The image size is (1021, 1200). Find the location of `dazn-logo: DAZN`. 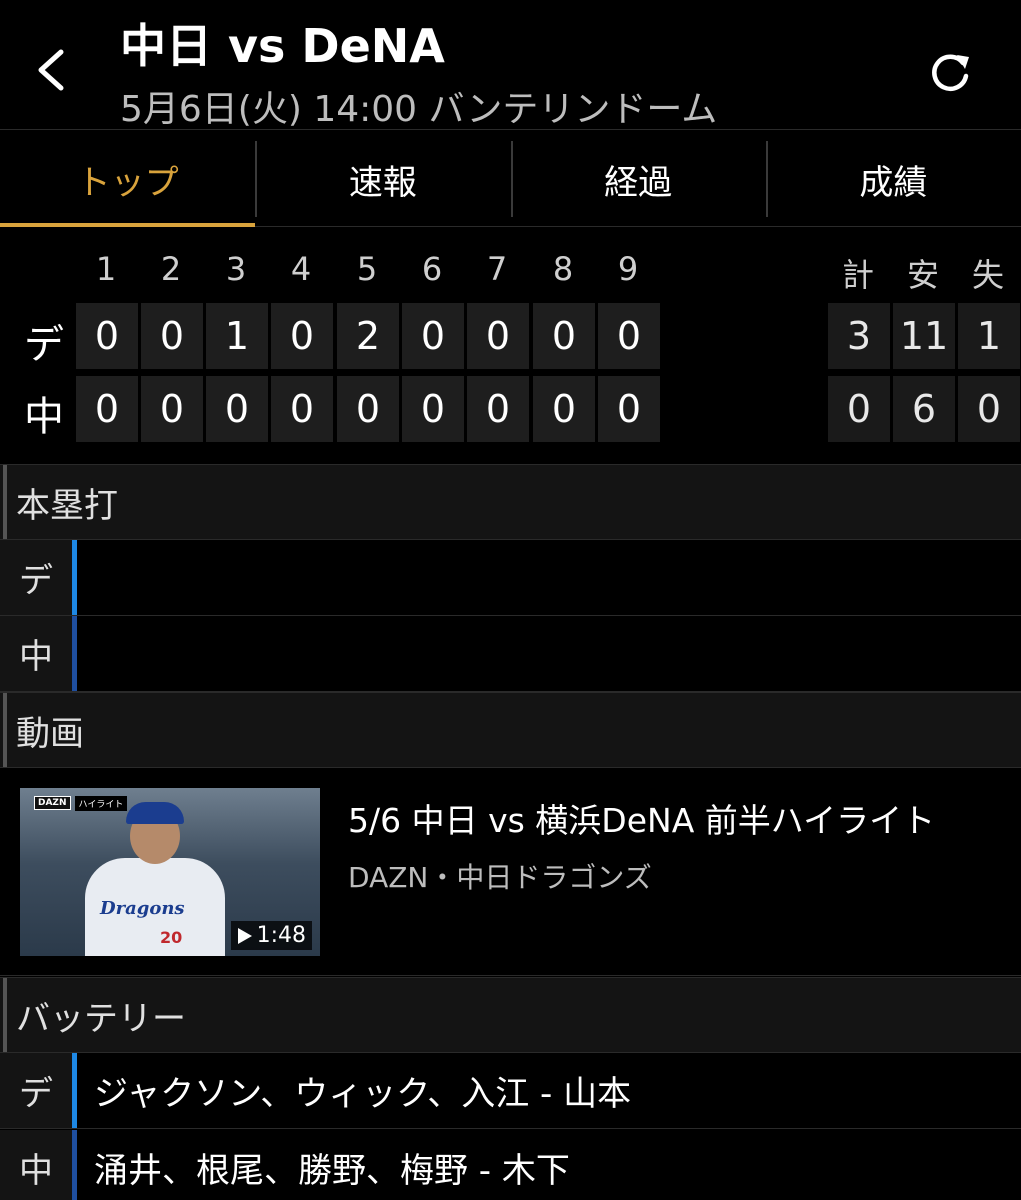

dazn-logo: DAZN is located at coordinates (52, 803).